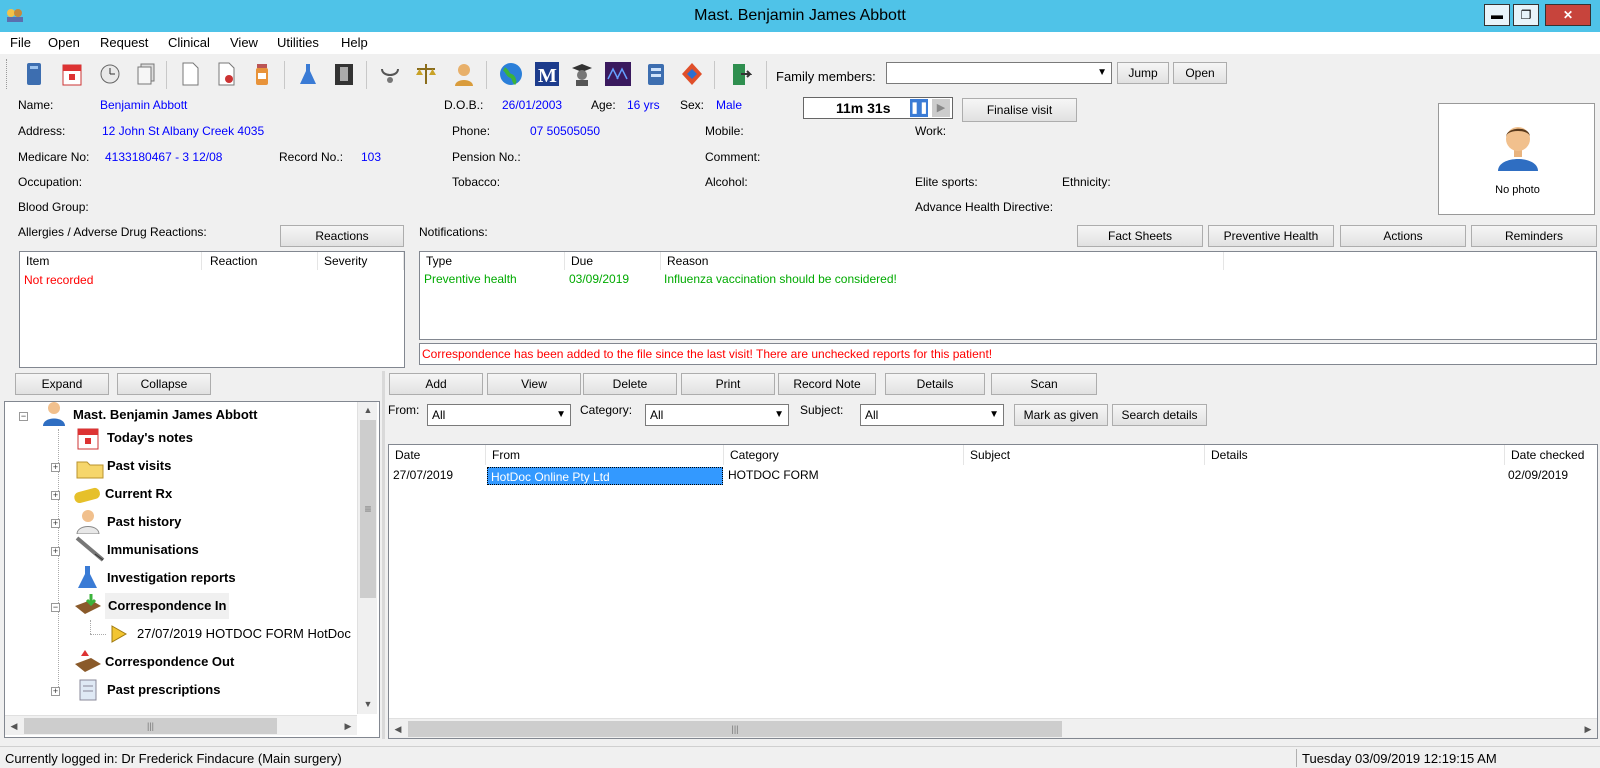 The height and width of the screenshot is (768, 1600). What do you see at coordinates (153, 550) in the screenshot?
I see `tree-item-immunisations: Immunisations` at bounding box center [153, 550].